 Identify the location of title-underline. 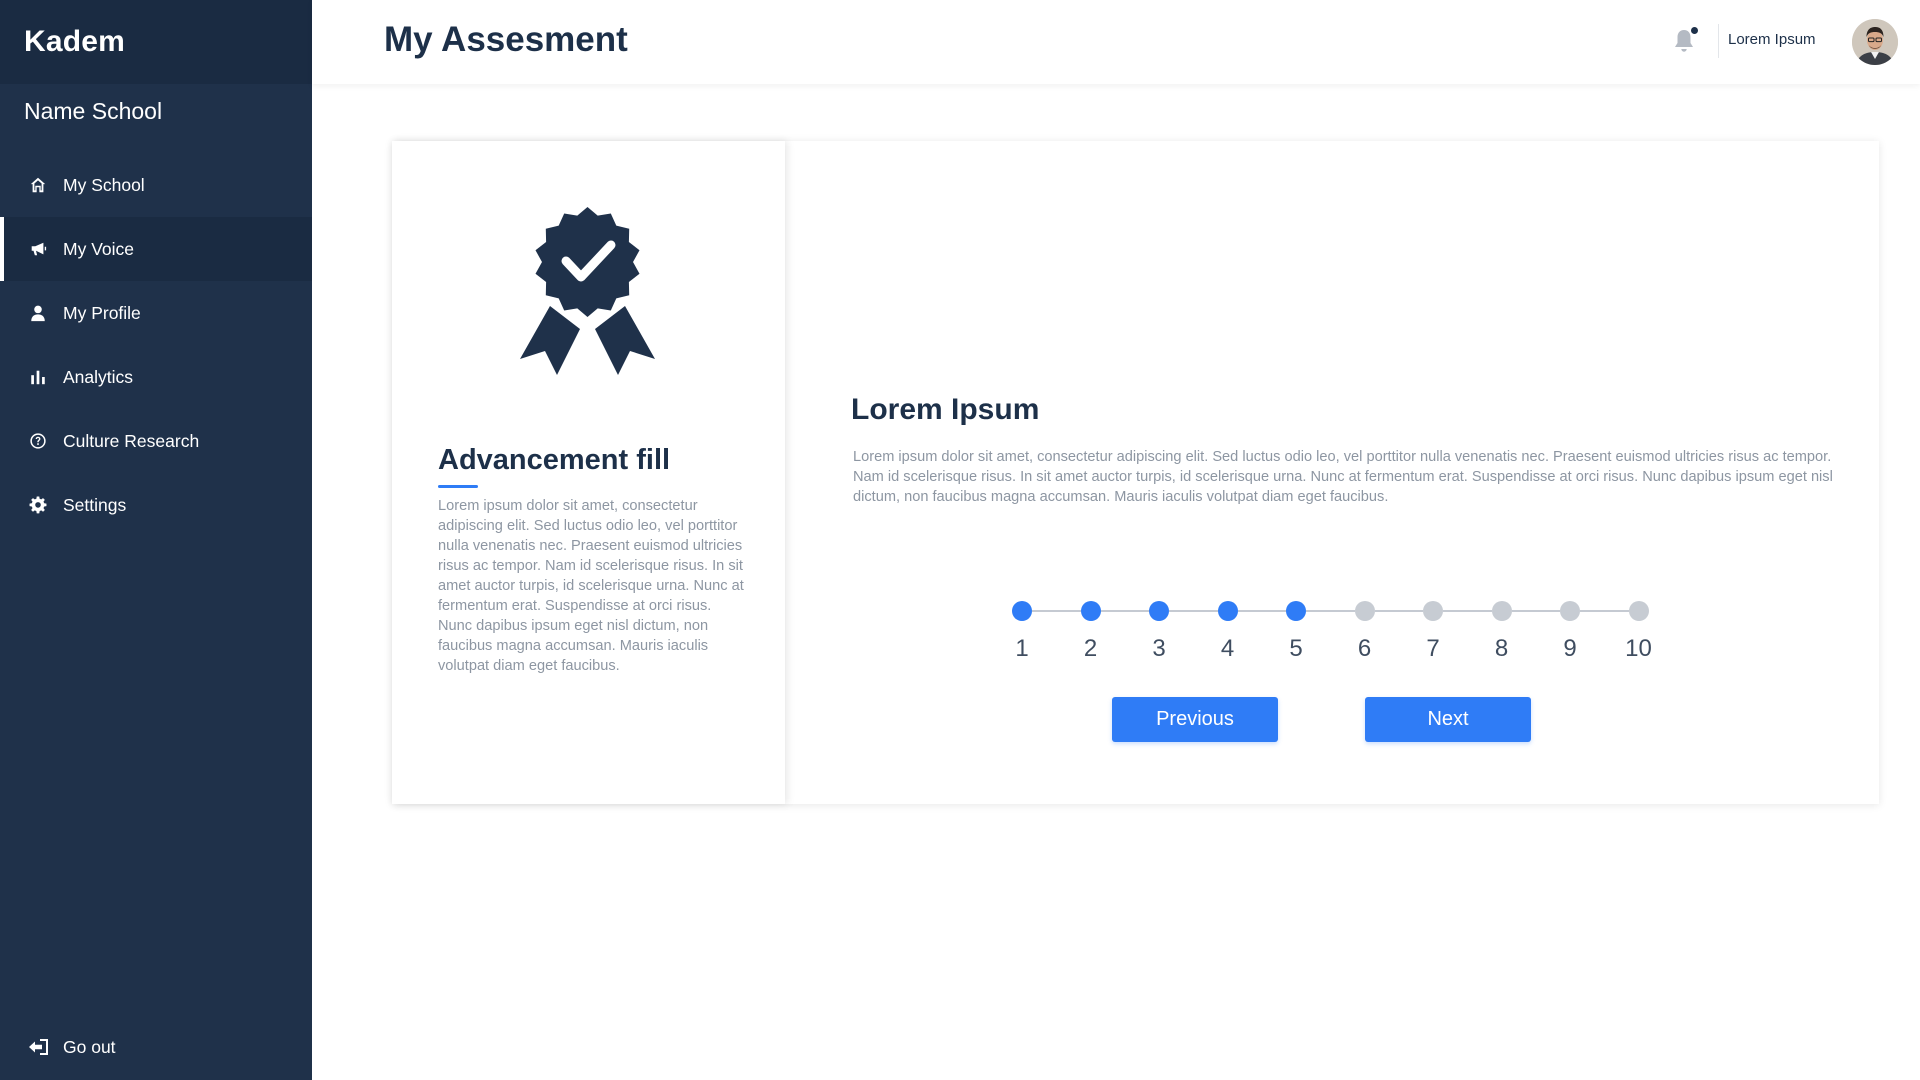
(458, 486).